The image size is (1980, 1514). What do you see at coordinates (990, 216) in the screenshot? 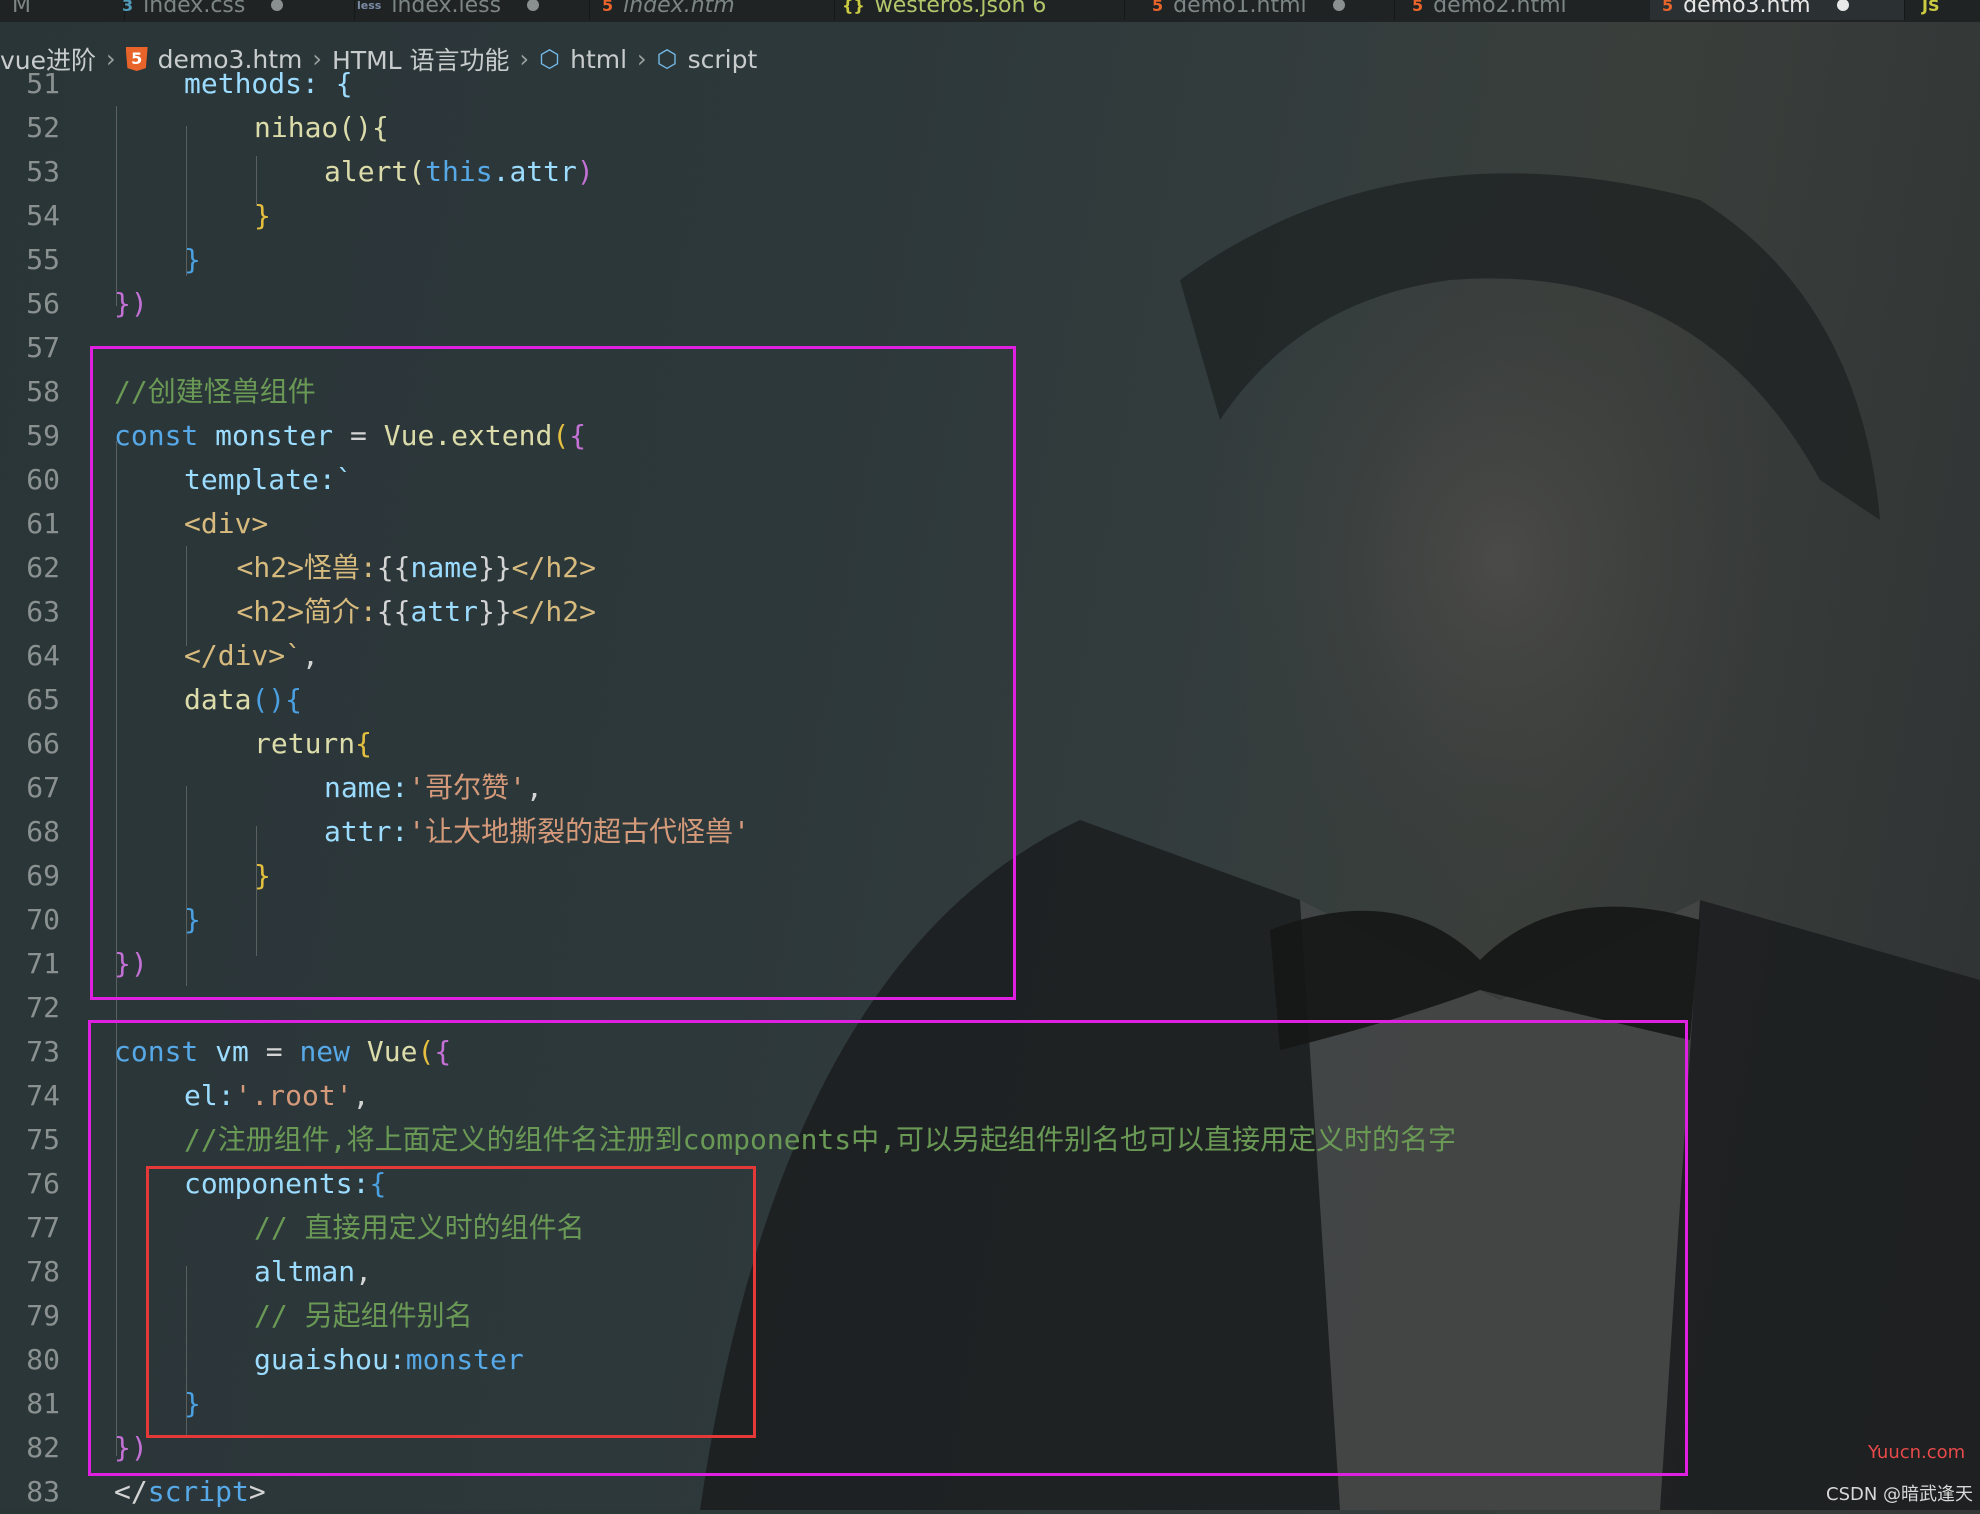
I see `code-line: 54}` at bounding box center [990, 216].